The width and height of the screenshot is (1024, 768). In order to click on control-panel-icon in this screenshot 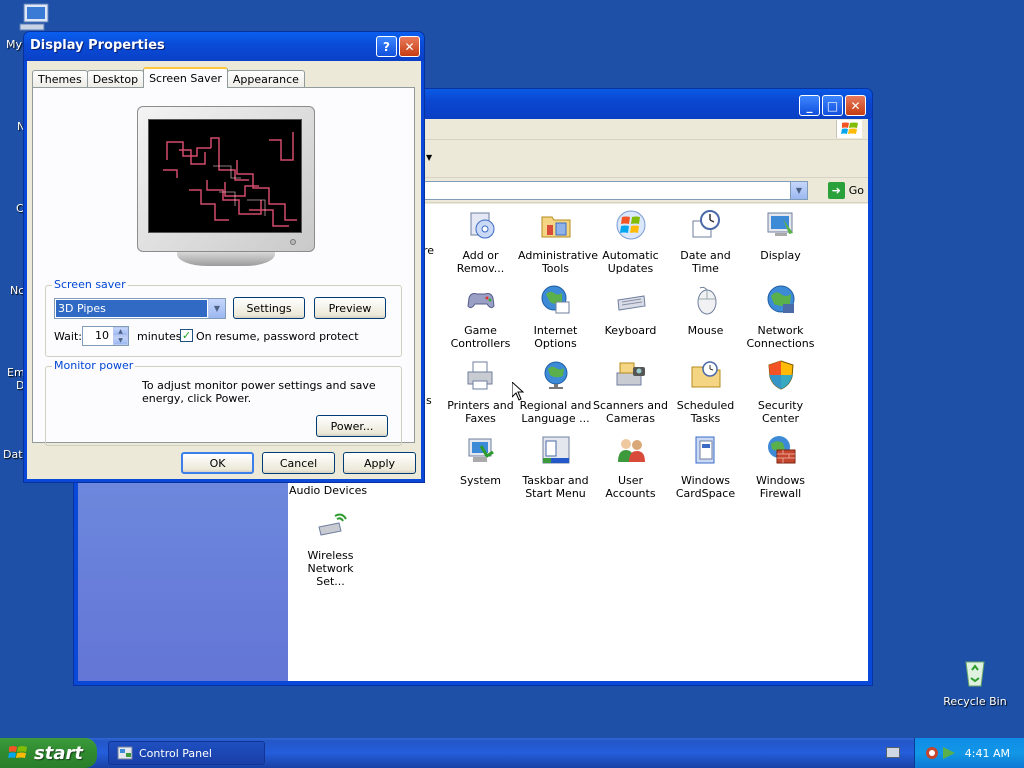, I will do `click(125, 753)`.